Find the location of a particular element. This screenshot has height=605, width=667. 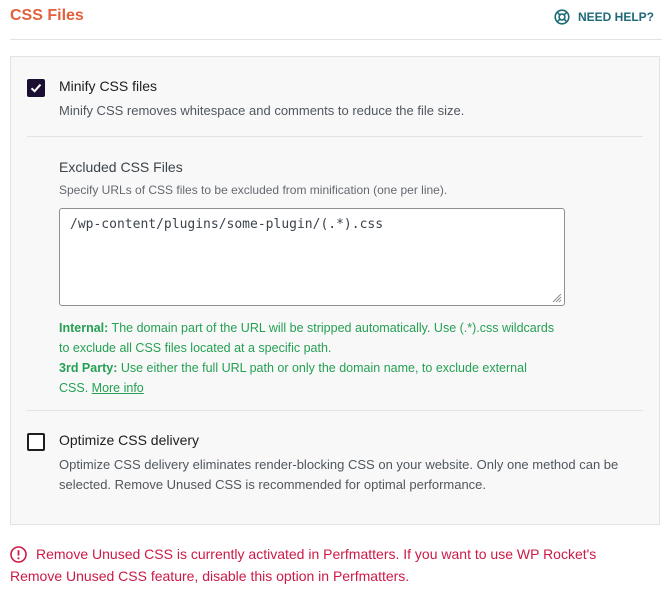

need-help-link: NEED HELP? is located at coordinates (604, 17).